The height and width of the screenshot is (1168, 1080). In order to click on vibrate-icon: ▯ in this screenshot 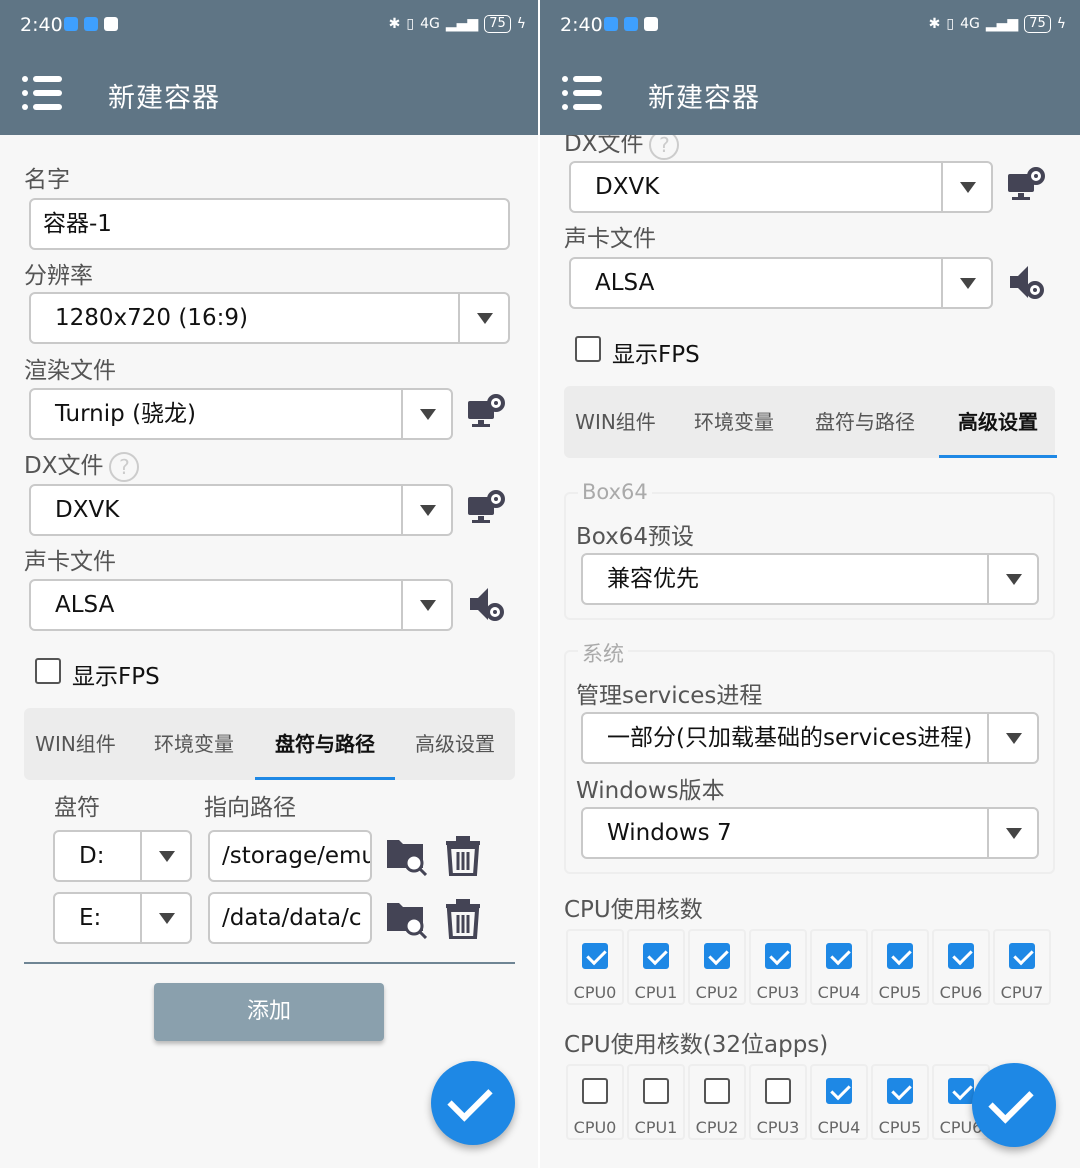, I will do `click(410, 24)`.